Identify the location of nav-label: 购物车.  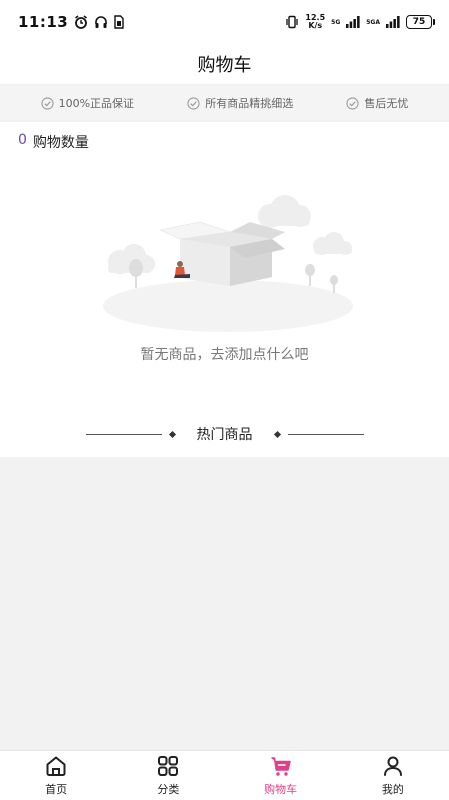
(281, 789).